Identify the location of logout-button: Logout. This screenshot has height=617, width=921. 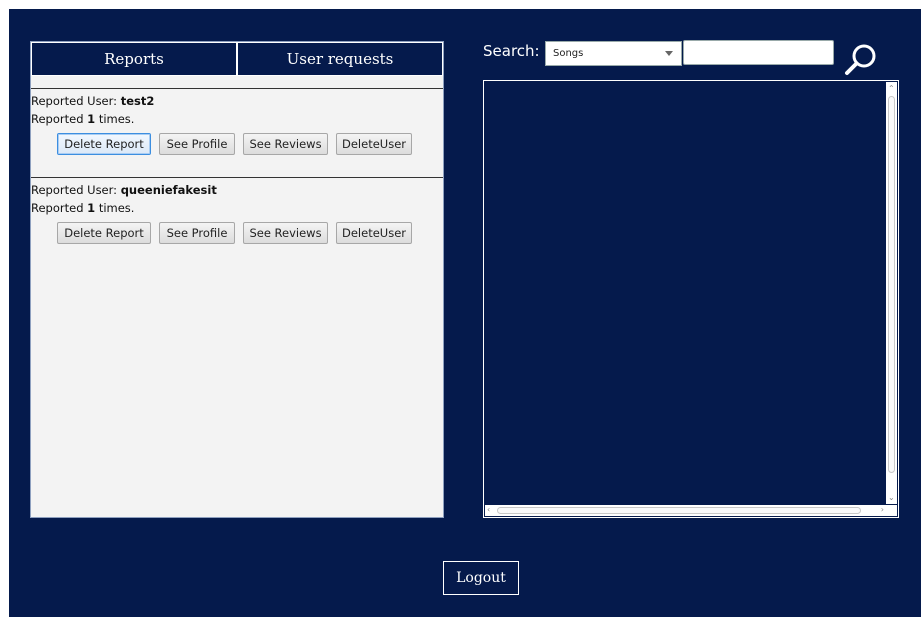
(481, 578).